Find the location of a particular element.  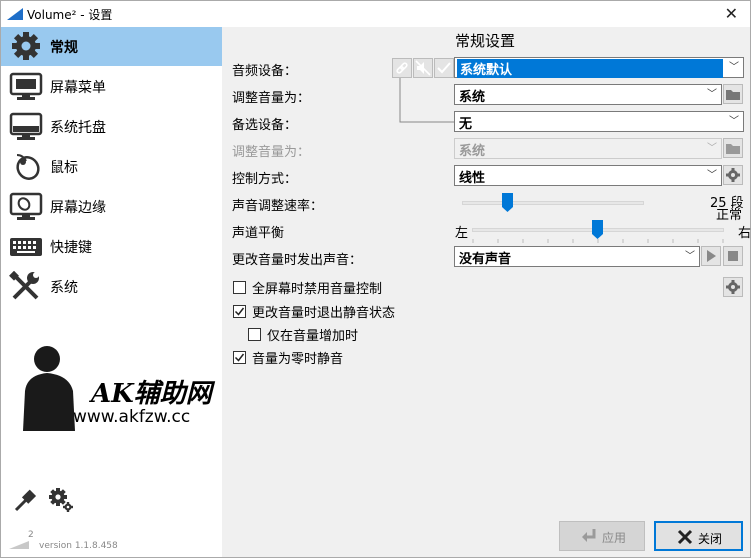

close-label: 关闭 is located at coordinates (710, 539).